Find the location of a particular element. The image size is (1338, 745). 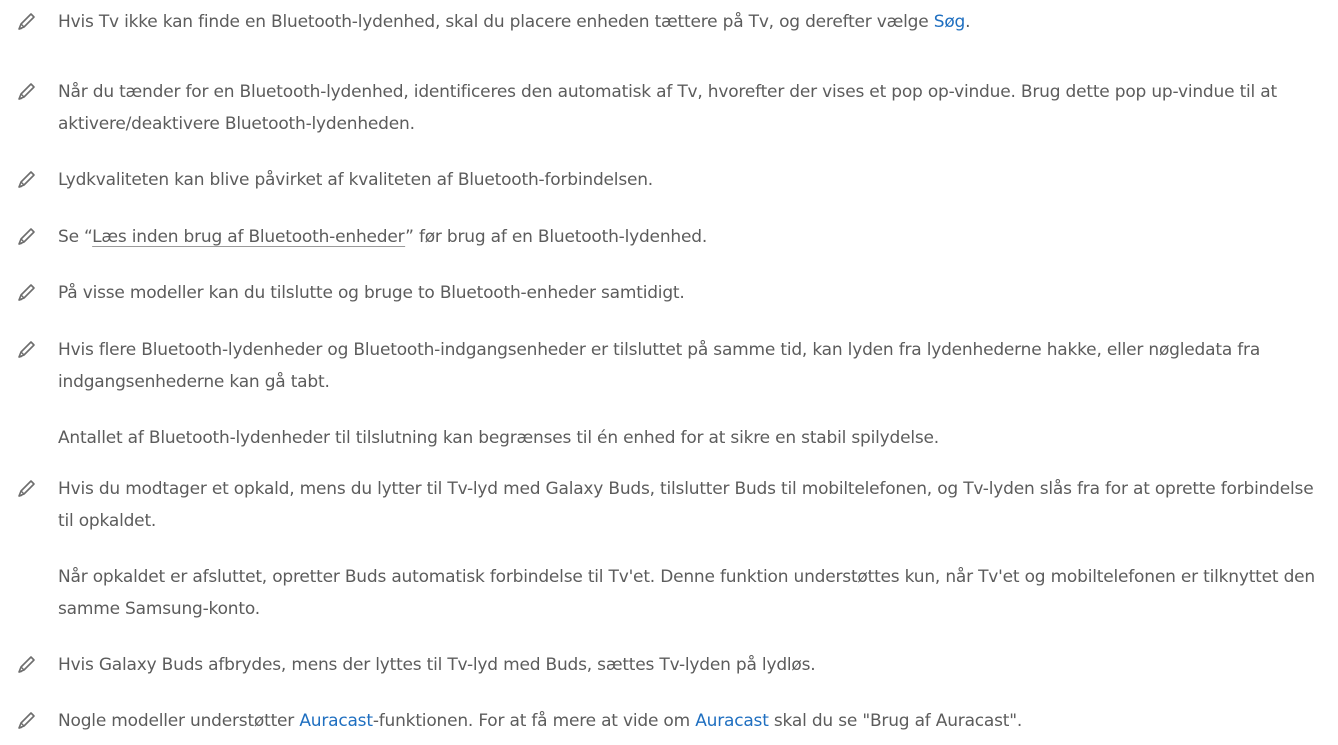

read-before-use-link: Læs inden brug af Bluetooth-enheder is located at coordinates (248, 237).